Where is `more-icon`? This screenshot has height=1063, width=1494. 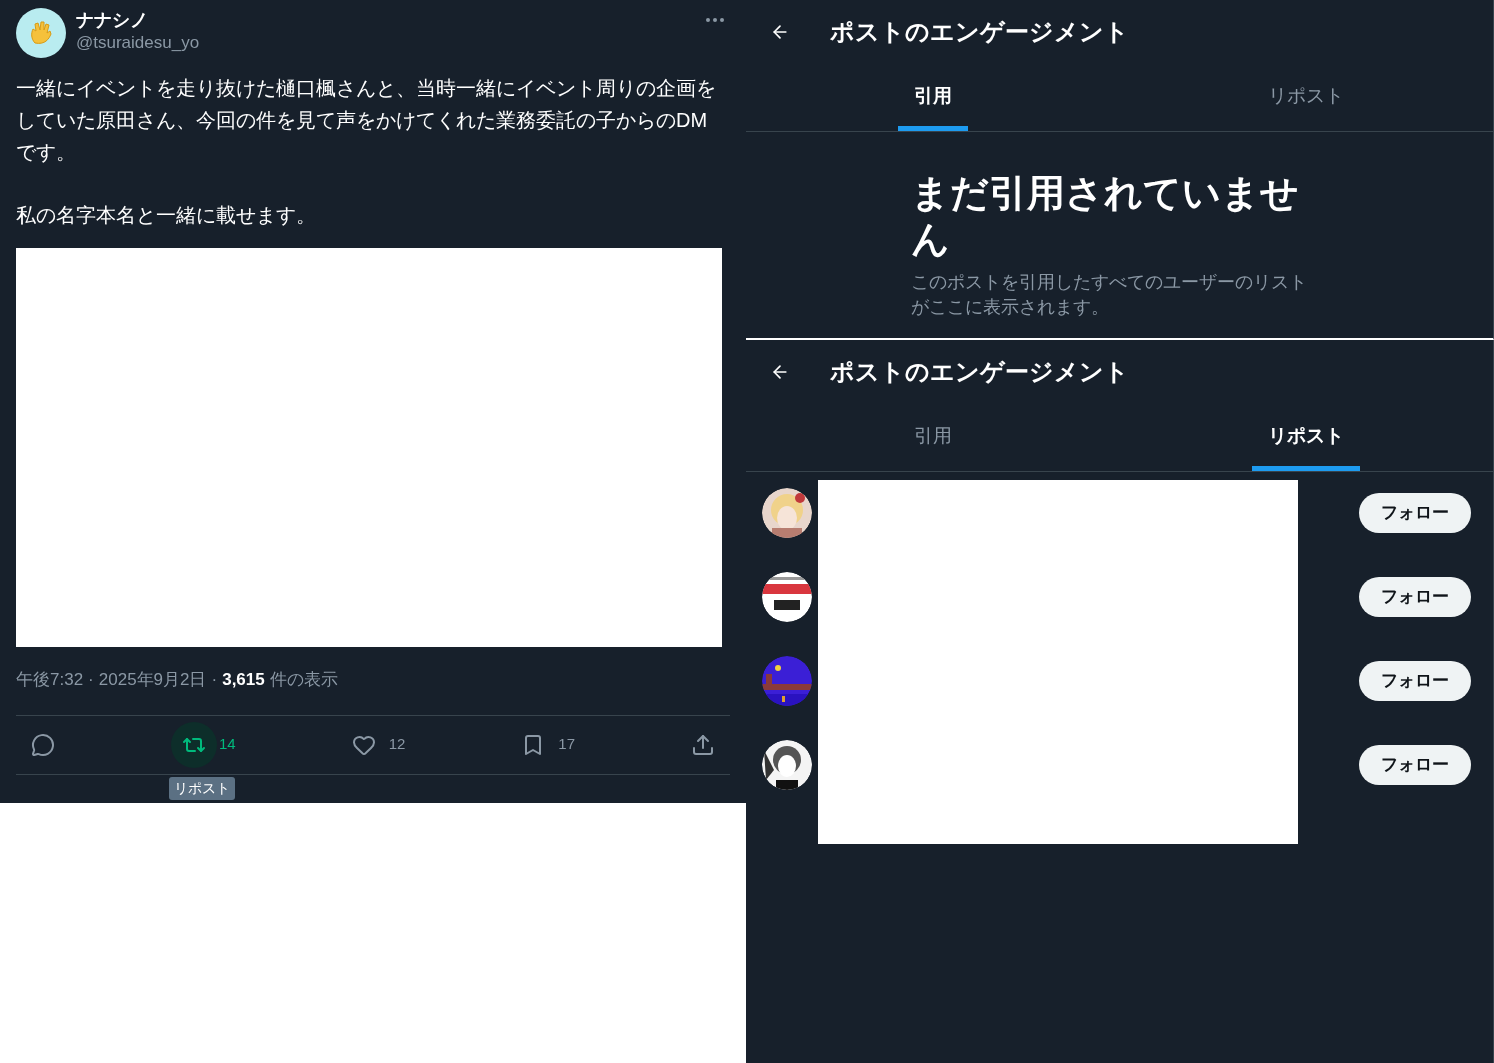
more-icon is located at coordinates (715, 20).